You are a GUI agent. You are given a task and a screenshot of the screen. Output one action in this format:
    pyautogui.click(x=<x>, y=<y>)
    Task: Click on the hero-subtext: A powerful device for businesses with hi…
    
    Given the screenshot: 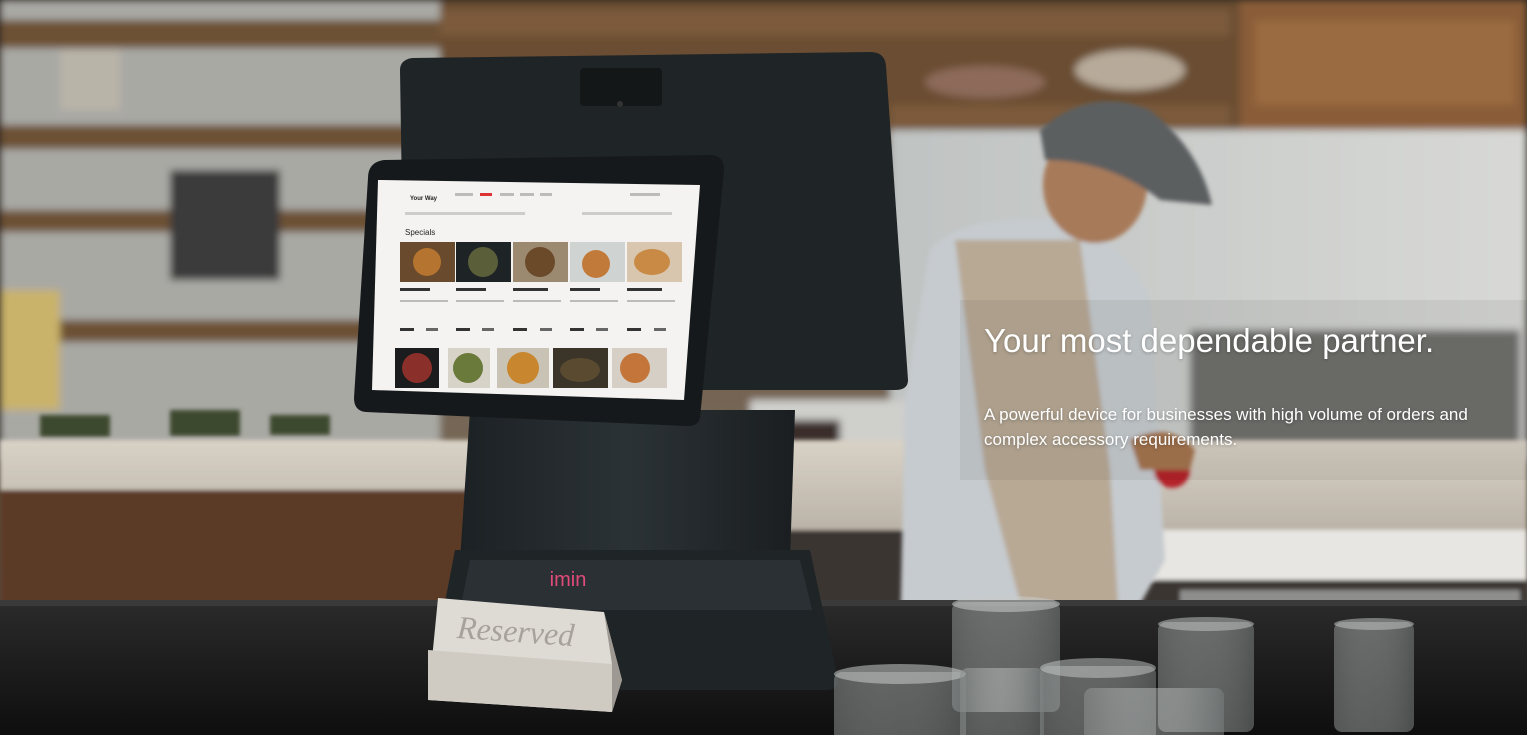 What is the action you would take?
    pyautogui.click(x=1226, y=427)
    